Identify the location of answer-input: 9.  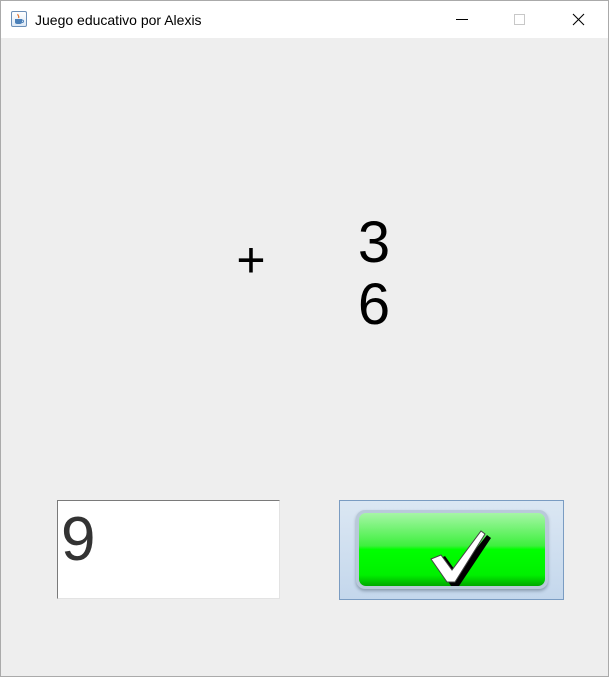
(168, 549).